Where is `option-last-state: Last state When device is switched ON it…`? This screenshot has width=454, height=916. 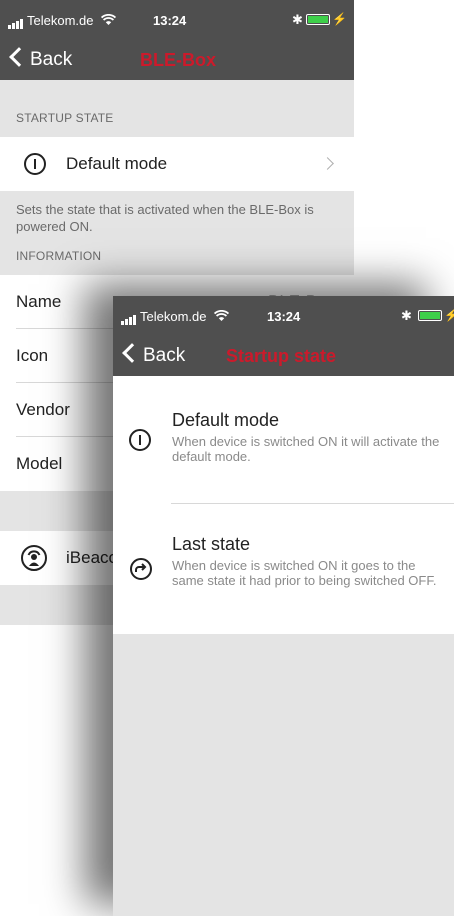 option-last-state: Last state When device is switched ON it… is located at coordinates (283, 569).